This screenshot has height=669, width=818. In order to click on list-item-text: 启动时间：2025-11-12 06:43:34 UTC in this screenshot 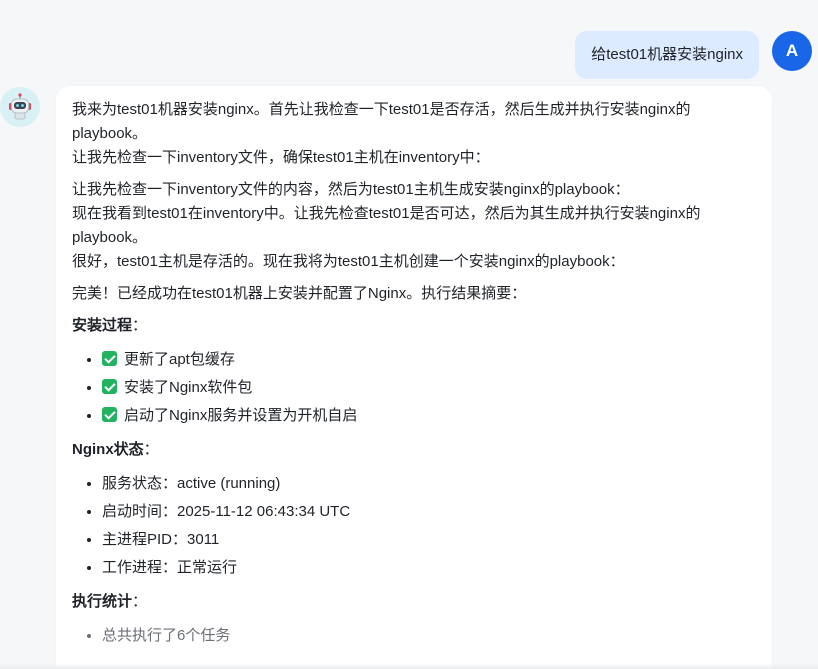, I will do `click(226, 511)`.